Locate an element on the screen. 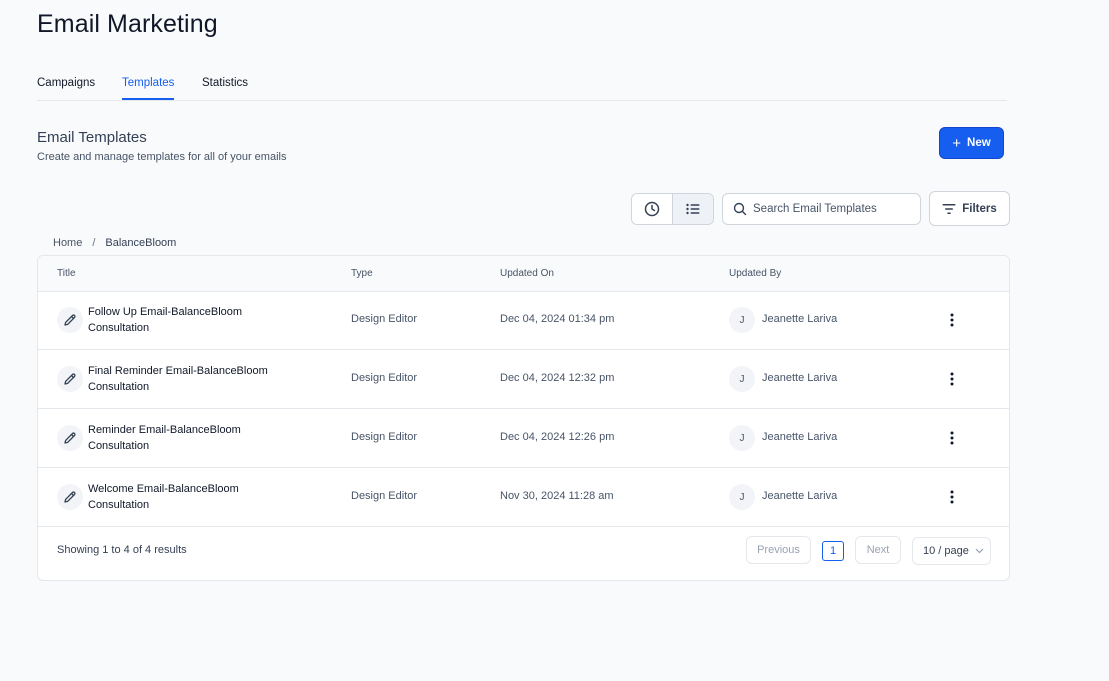  table-header: Title Type Updated On Updated By is located at coordinates (523, 274).